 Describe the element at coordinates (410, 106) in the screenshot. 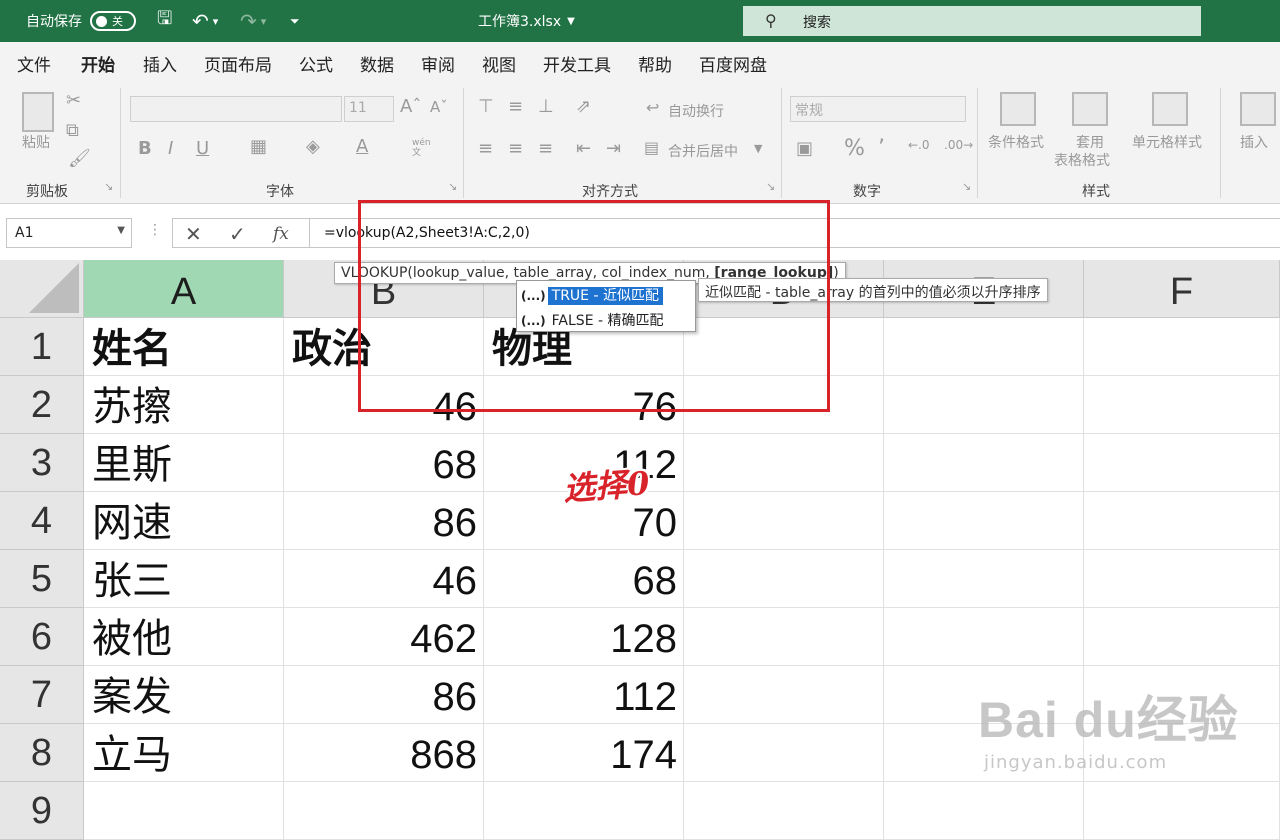

I see `increase-font-icon: Aˆ` at that location.